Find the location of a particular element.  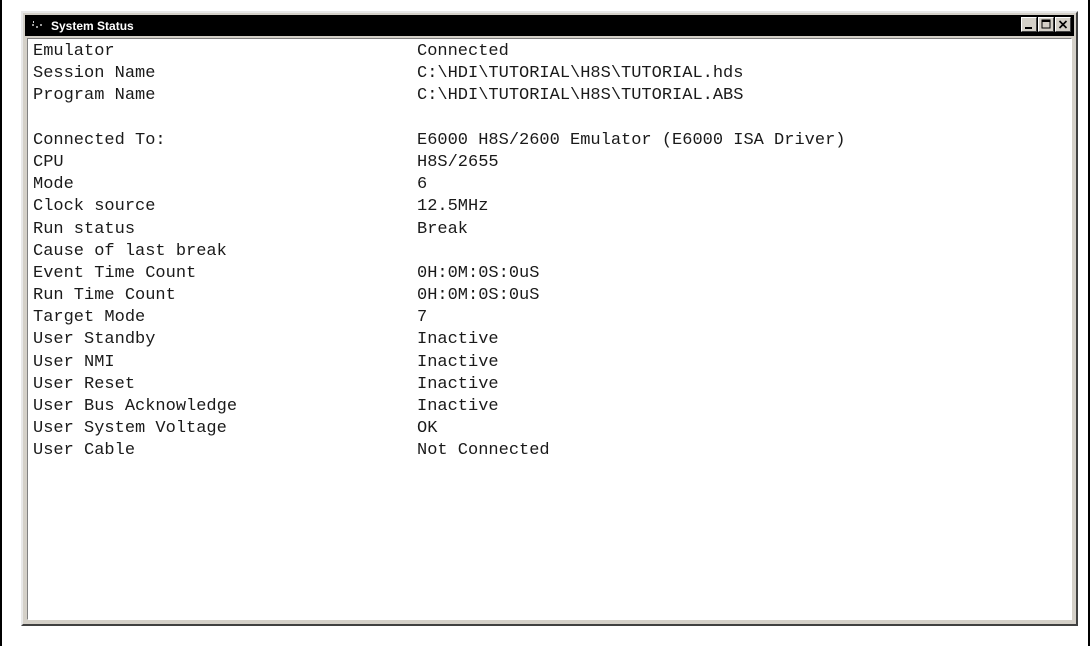

status-row-run-time-count: Run Time Count 0H:0M:0S:0uS is located at coordinates (439, 296).